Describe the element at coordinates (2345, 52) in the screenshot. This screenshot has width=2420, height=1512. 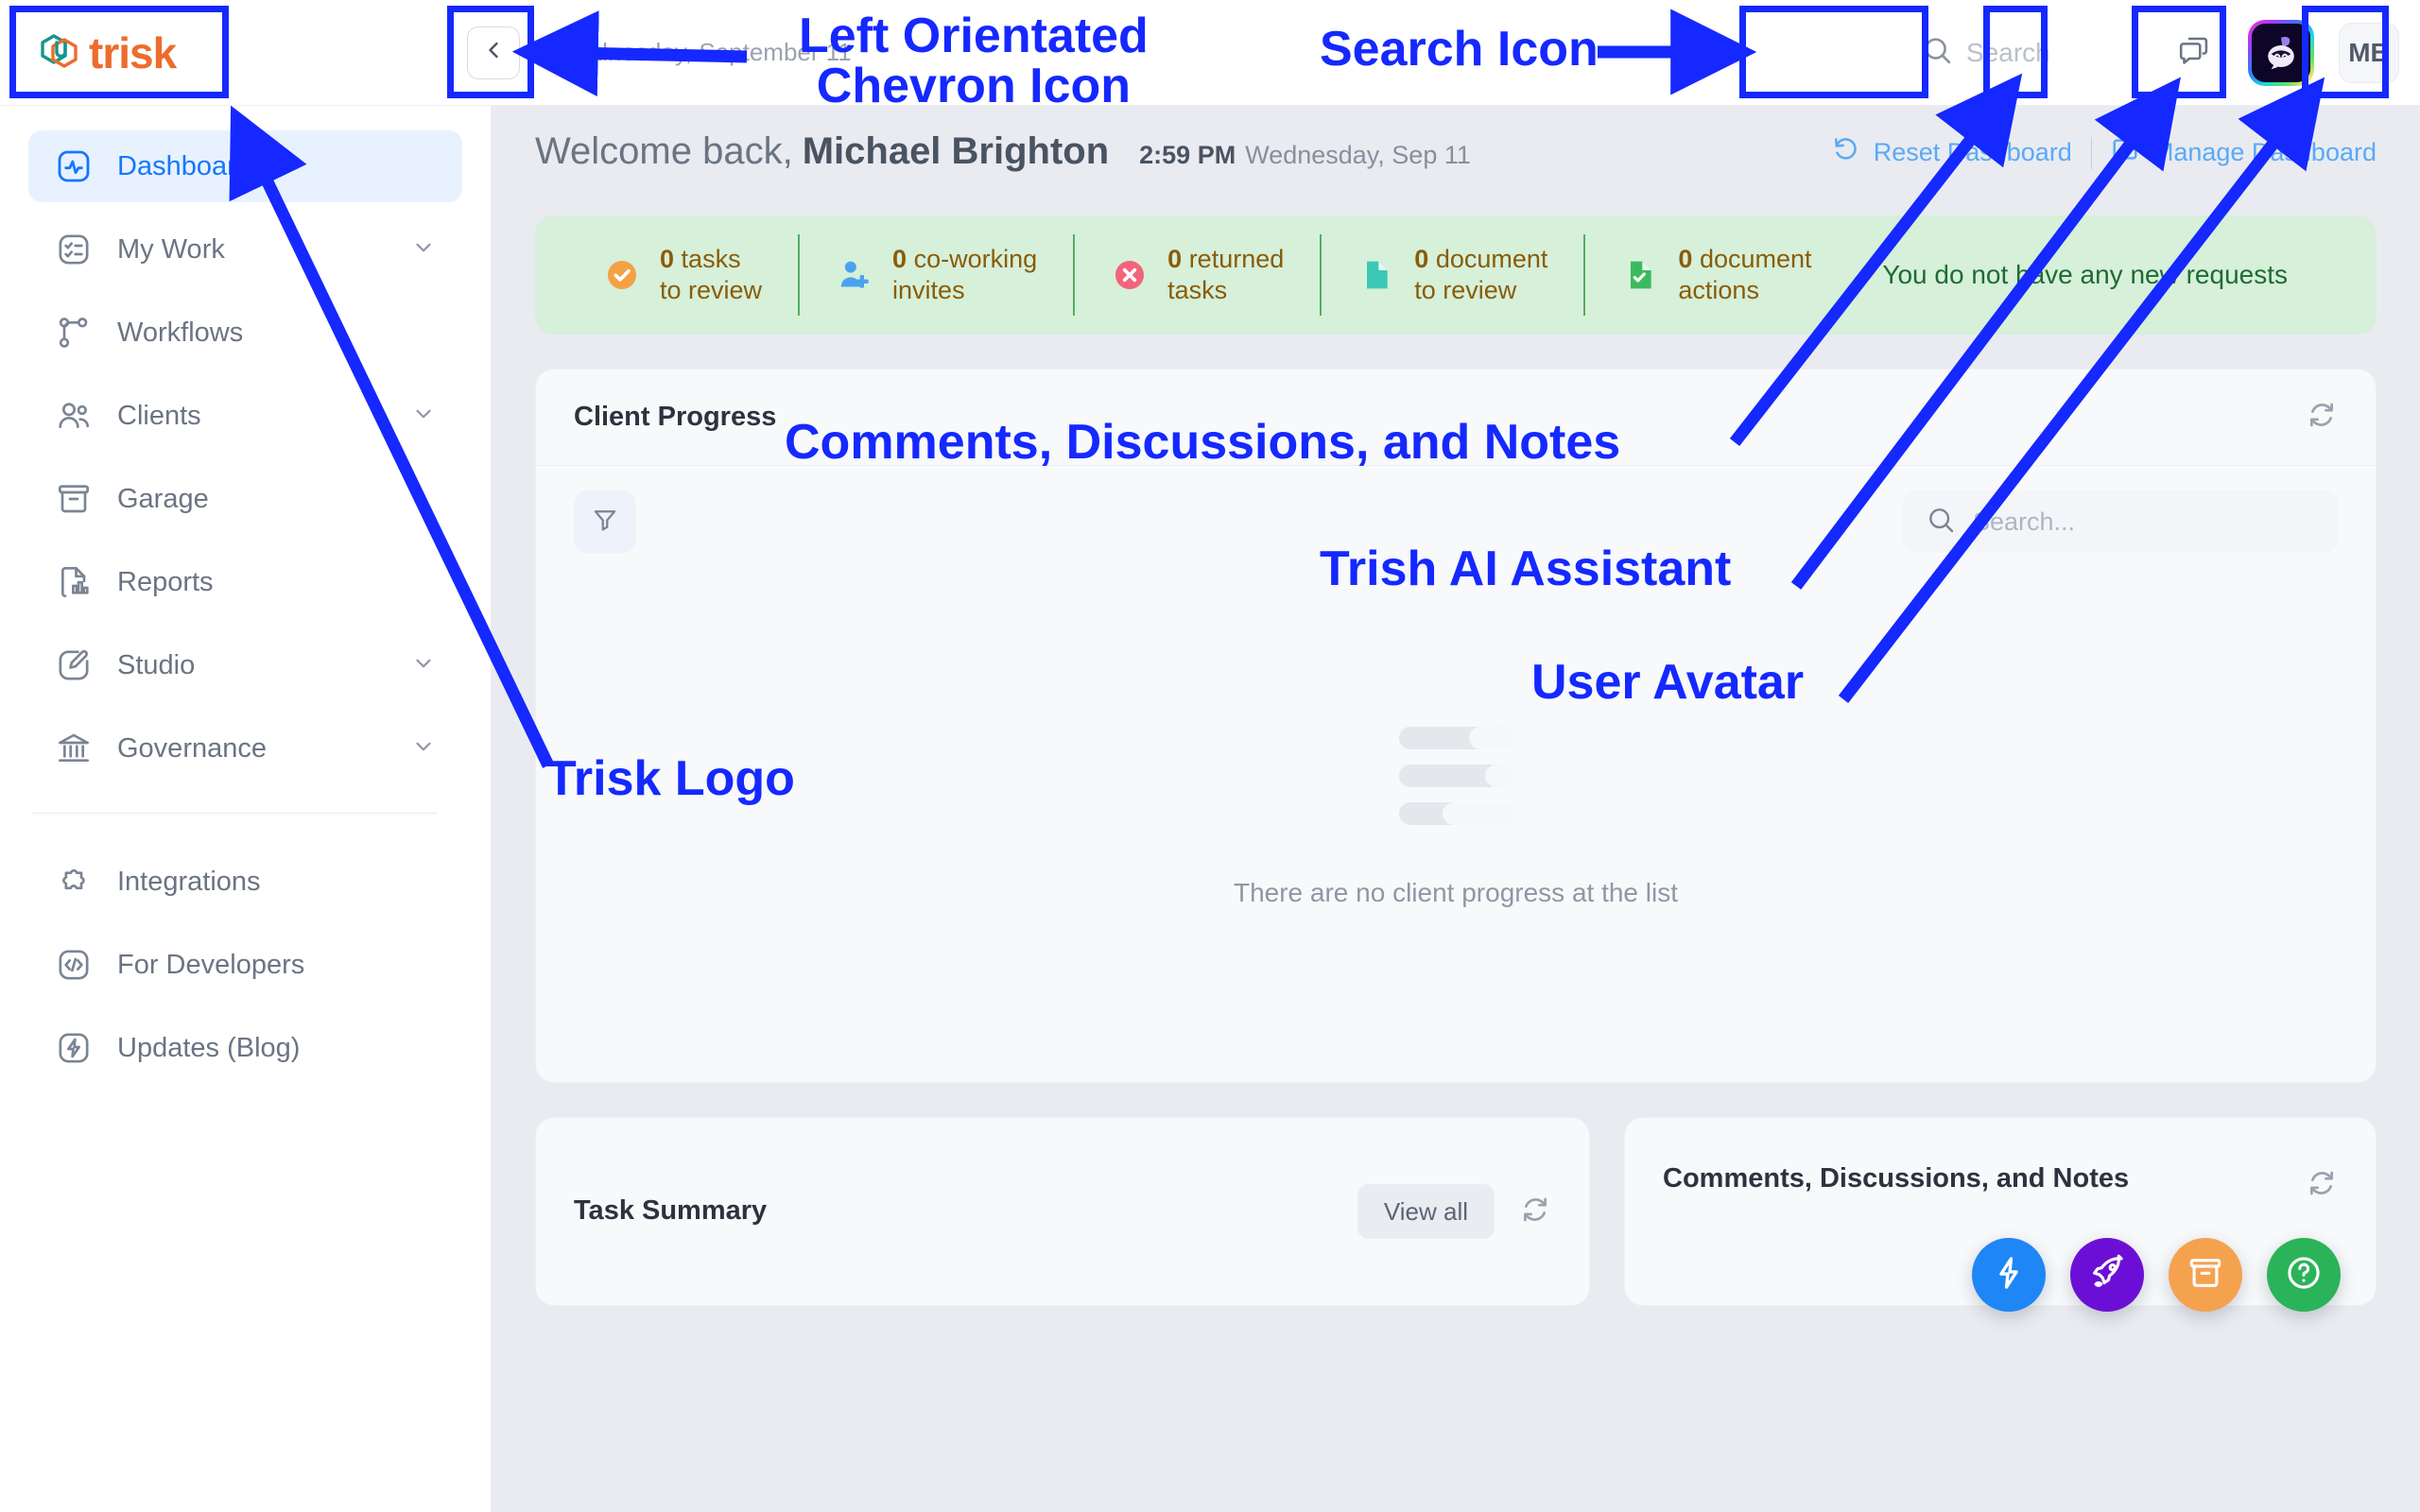
I see `annotation-box-avatar` at that location.